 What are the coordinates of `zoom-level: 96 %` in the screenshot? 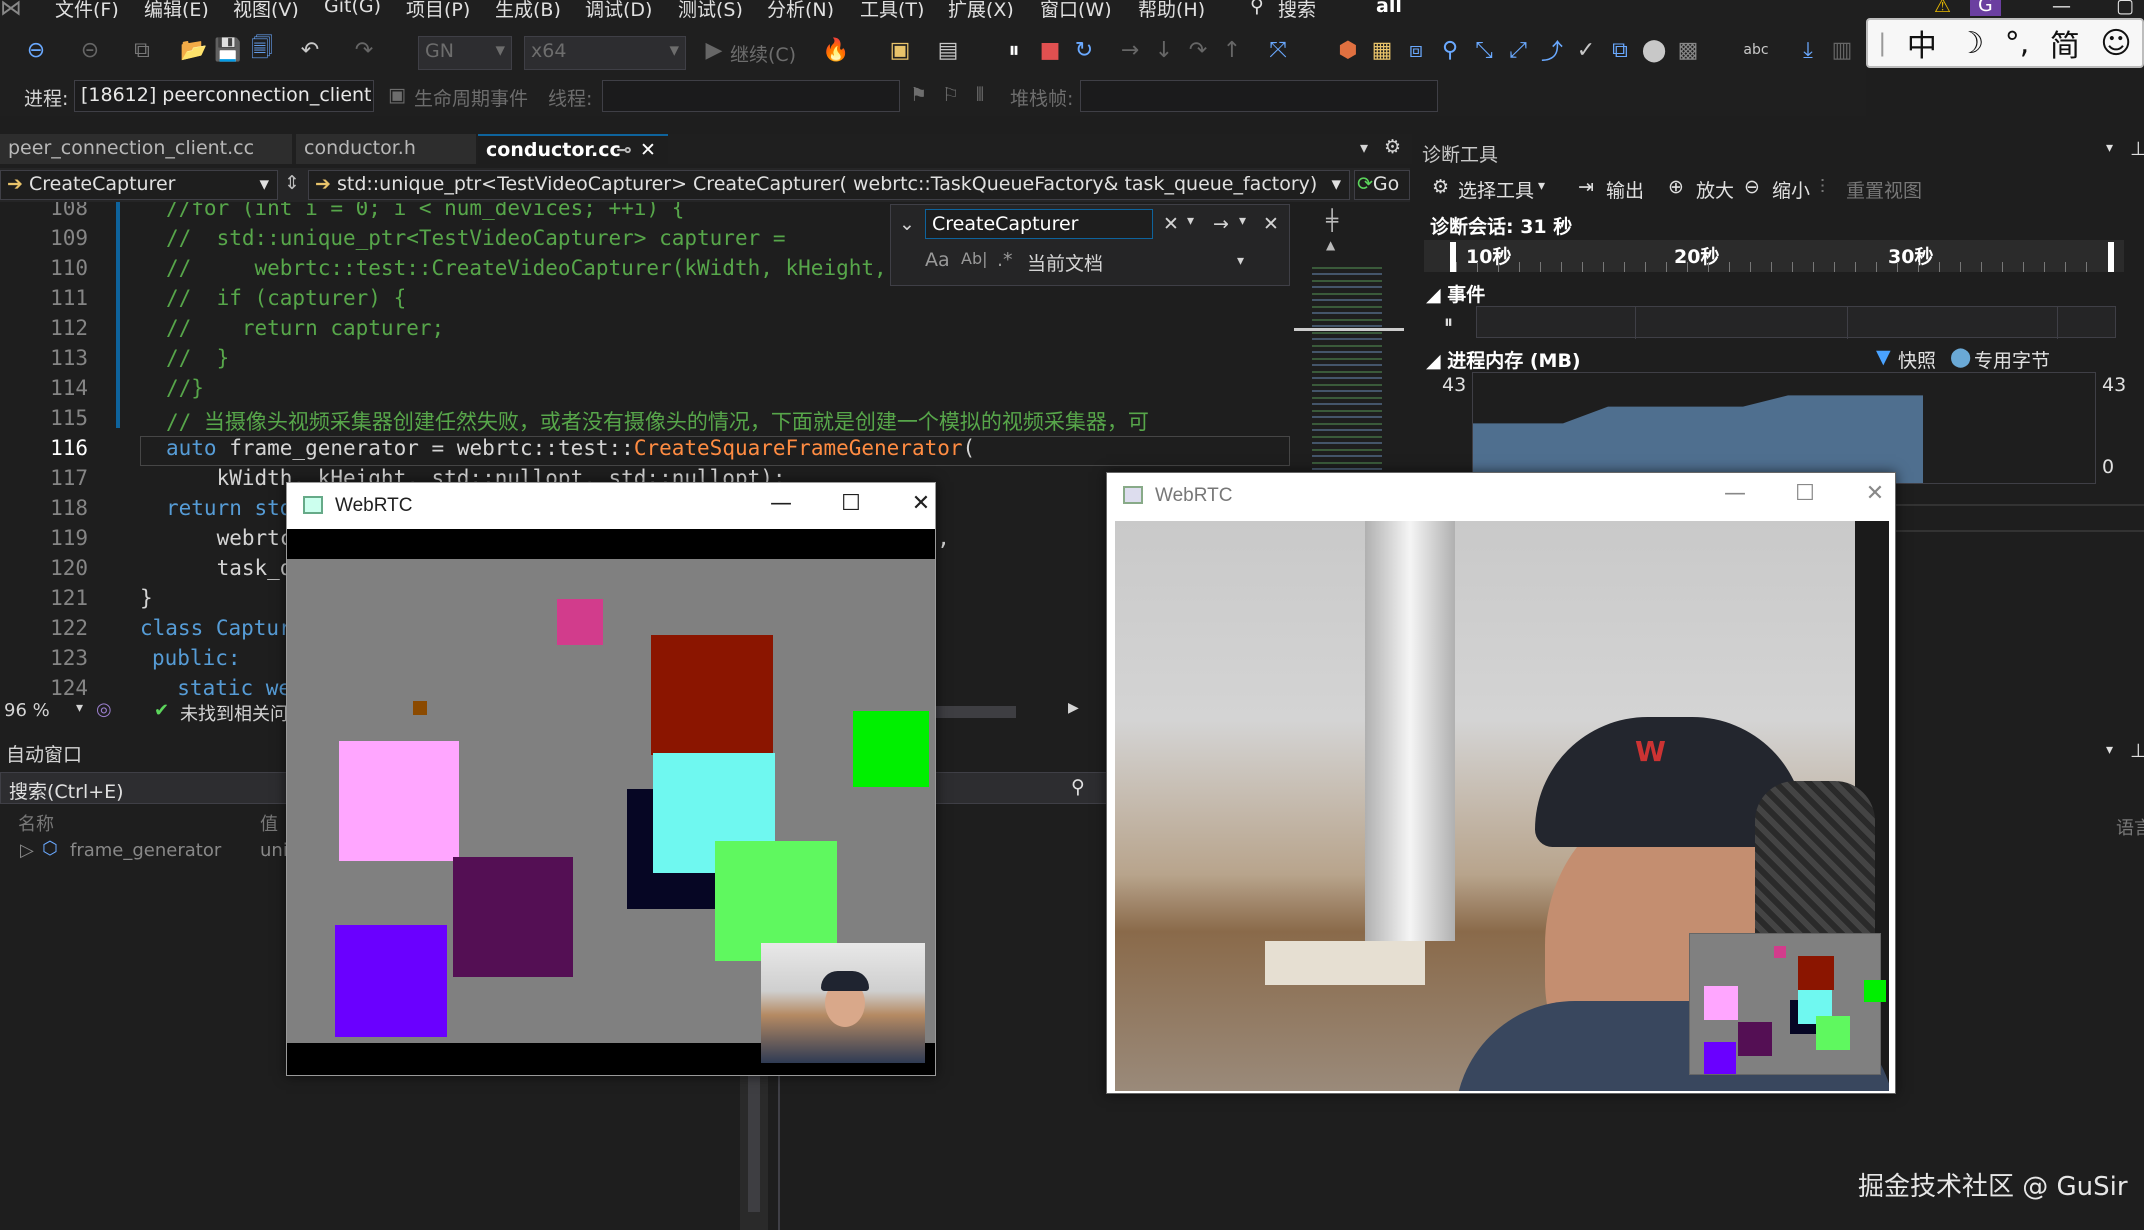 It's located at (27, 710).